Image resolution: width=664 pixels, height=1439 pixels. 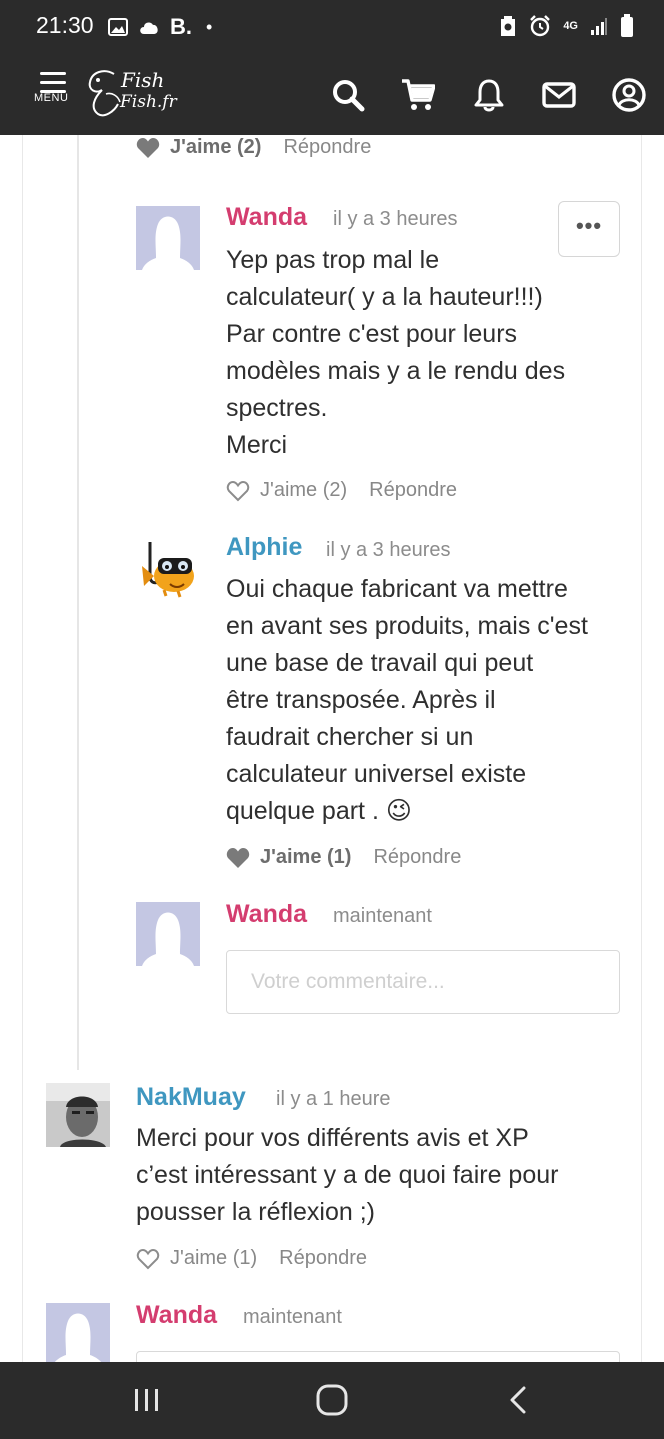 I want to click on comment-line: calculateur( y a la hauteur!!!), so click(x=384, y=297).